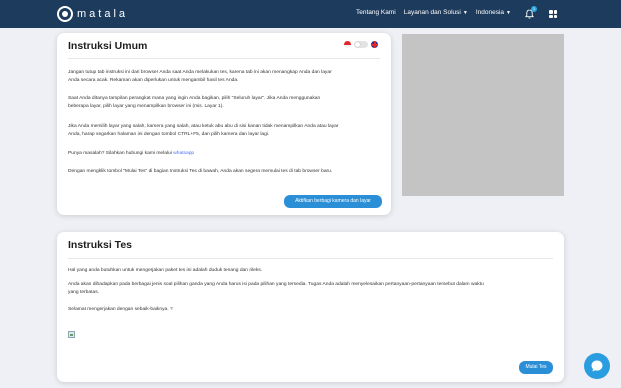 This screenshot has width=621, height=388. I want to click on start-test-button: Mulai Tes, so click(536, 367).